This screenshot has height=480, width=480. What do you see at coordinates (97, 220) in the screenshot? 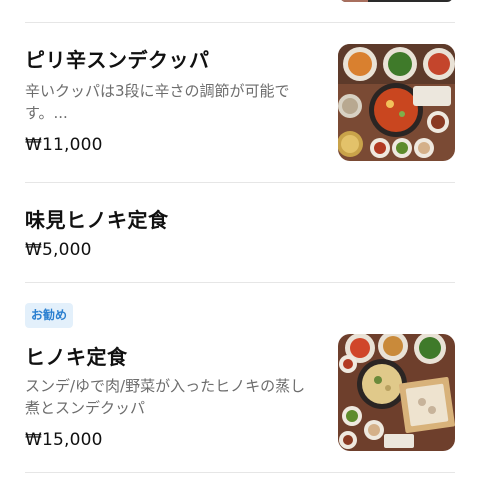
I see `menu-item-title: 味見ヒノキ定食` at bounding box center [97, 220].